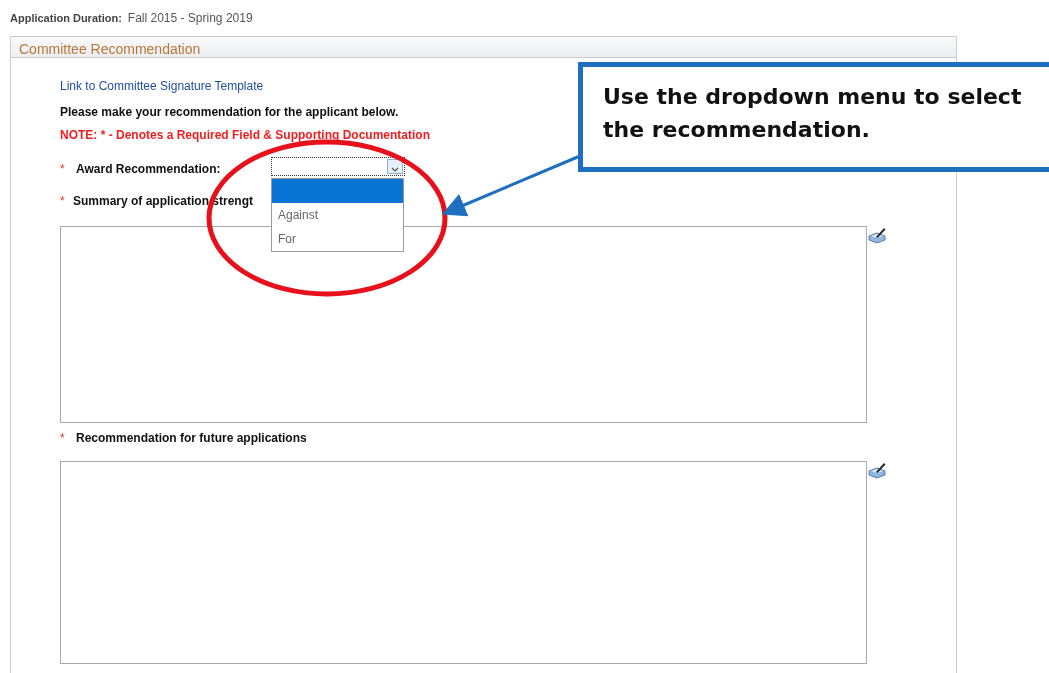 This screenshot has width=1049, height=673. I want to click on field-value: Fall 2015 - Spring 2019, so click(190, 18).